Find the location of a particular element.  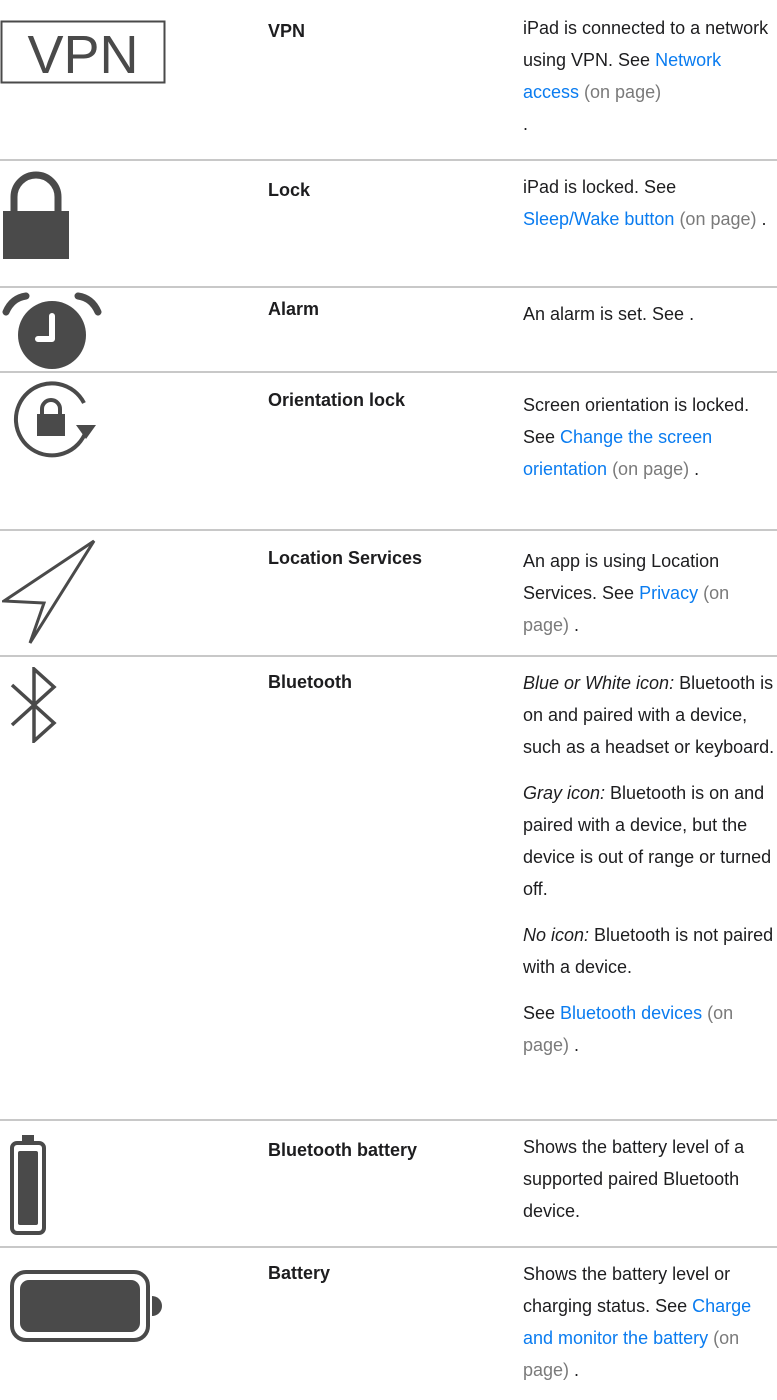

alarm-icon is located at coordinates (52, 333).